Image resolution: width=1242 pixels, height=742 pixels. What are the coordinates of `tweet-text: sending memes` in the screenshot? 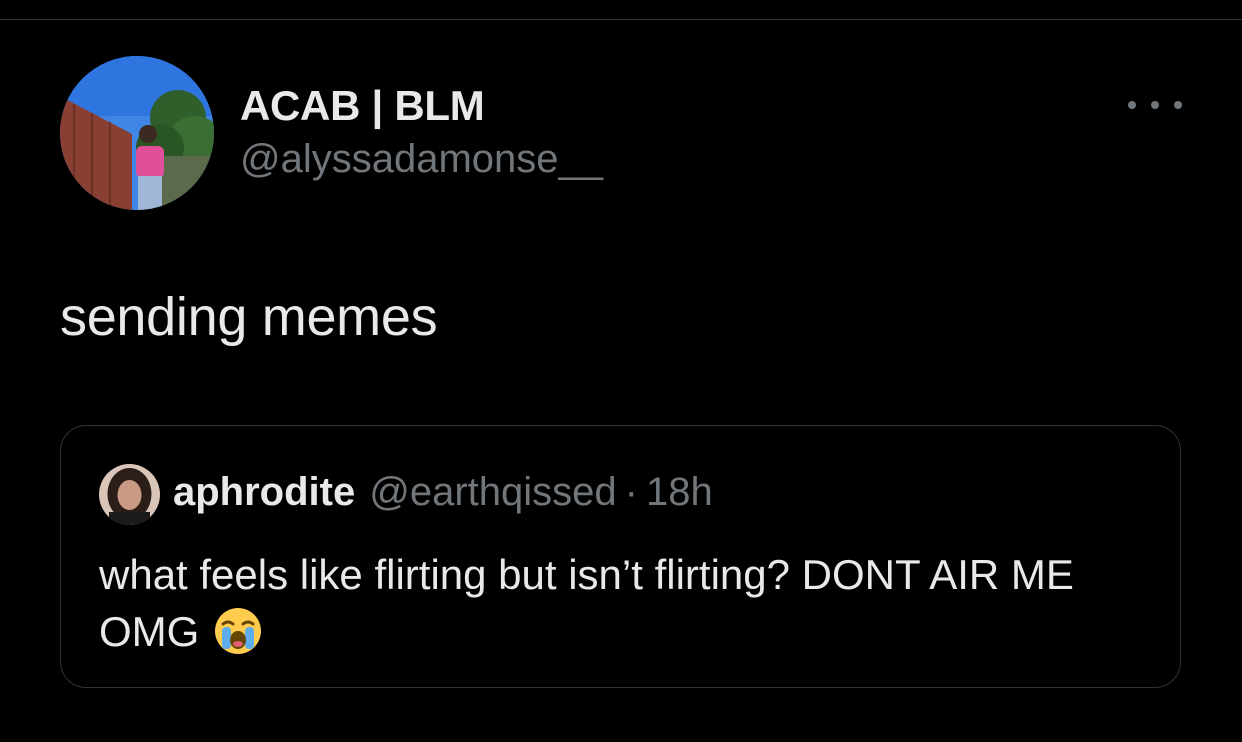 It's located at (249, 317).